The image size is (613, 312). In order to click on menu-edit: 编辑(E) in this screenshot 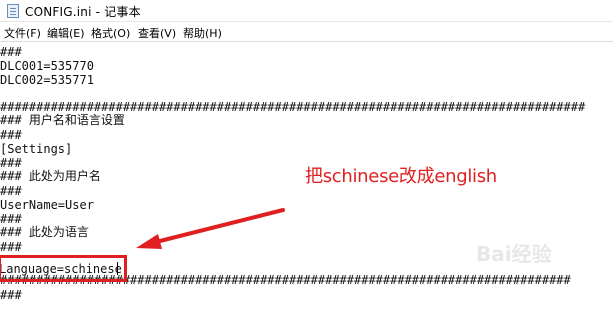, I will do `click(66, 33)`.